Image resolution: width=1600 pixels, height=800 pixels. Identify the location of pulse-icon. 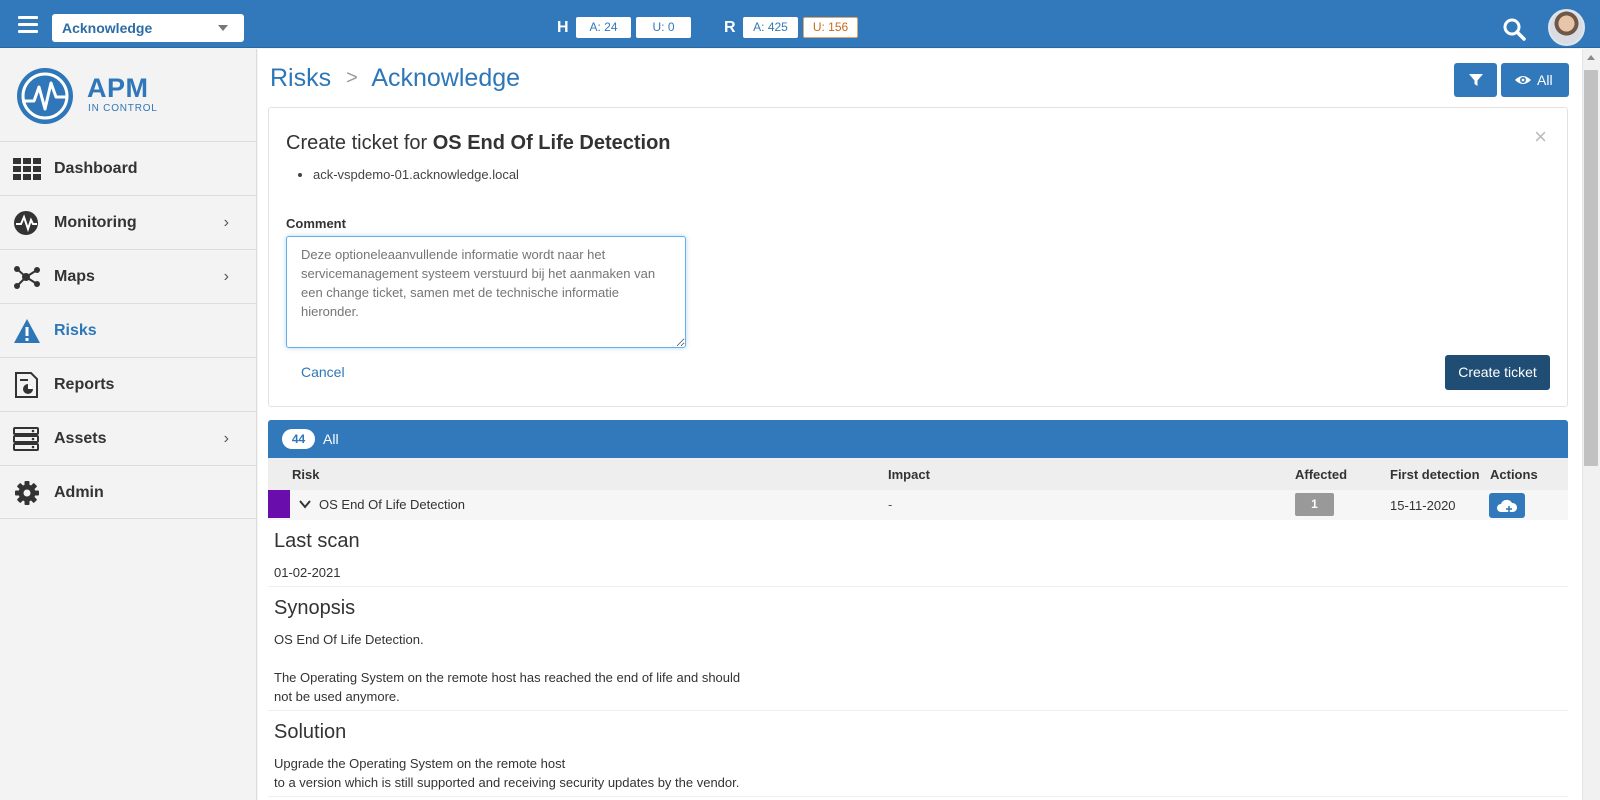
(26, 223).